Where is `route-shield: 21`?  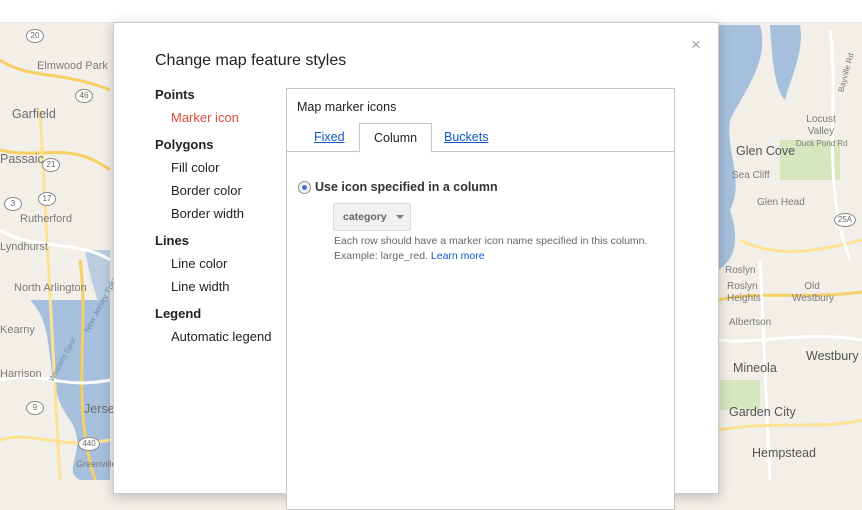 route-shield: 21 is located at coordinates (51, 165).